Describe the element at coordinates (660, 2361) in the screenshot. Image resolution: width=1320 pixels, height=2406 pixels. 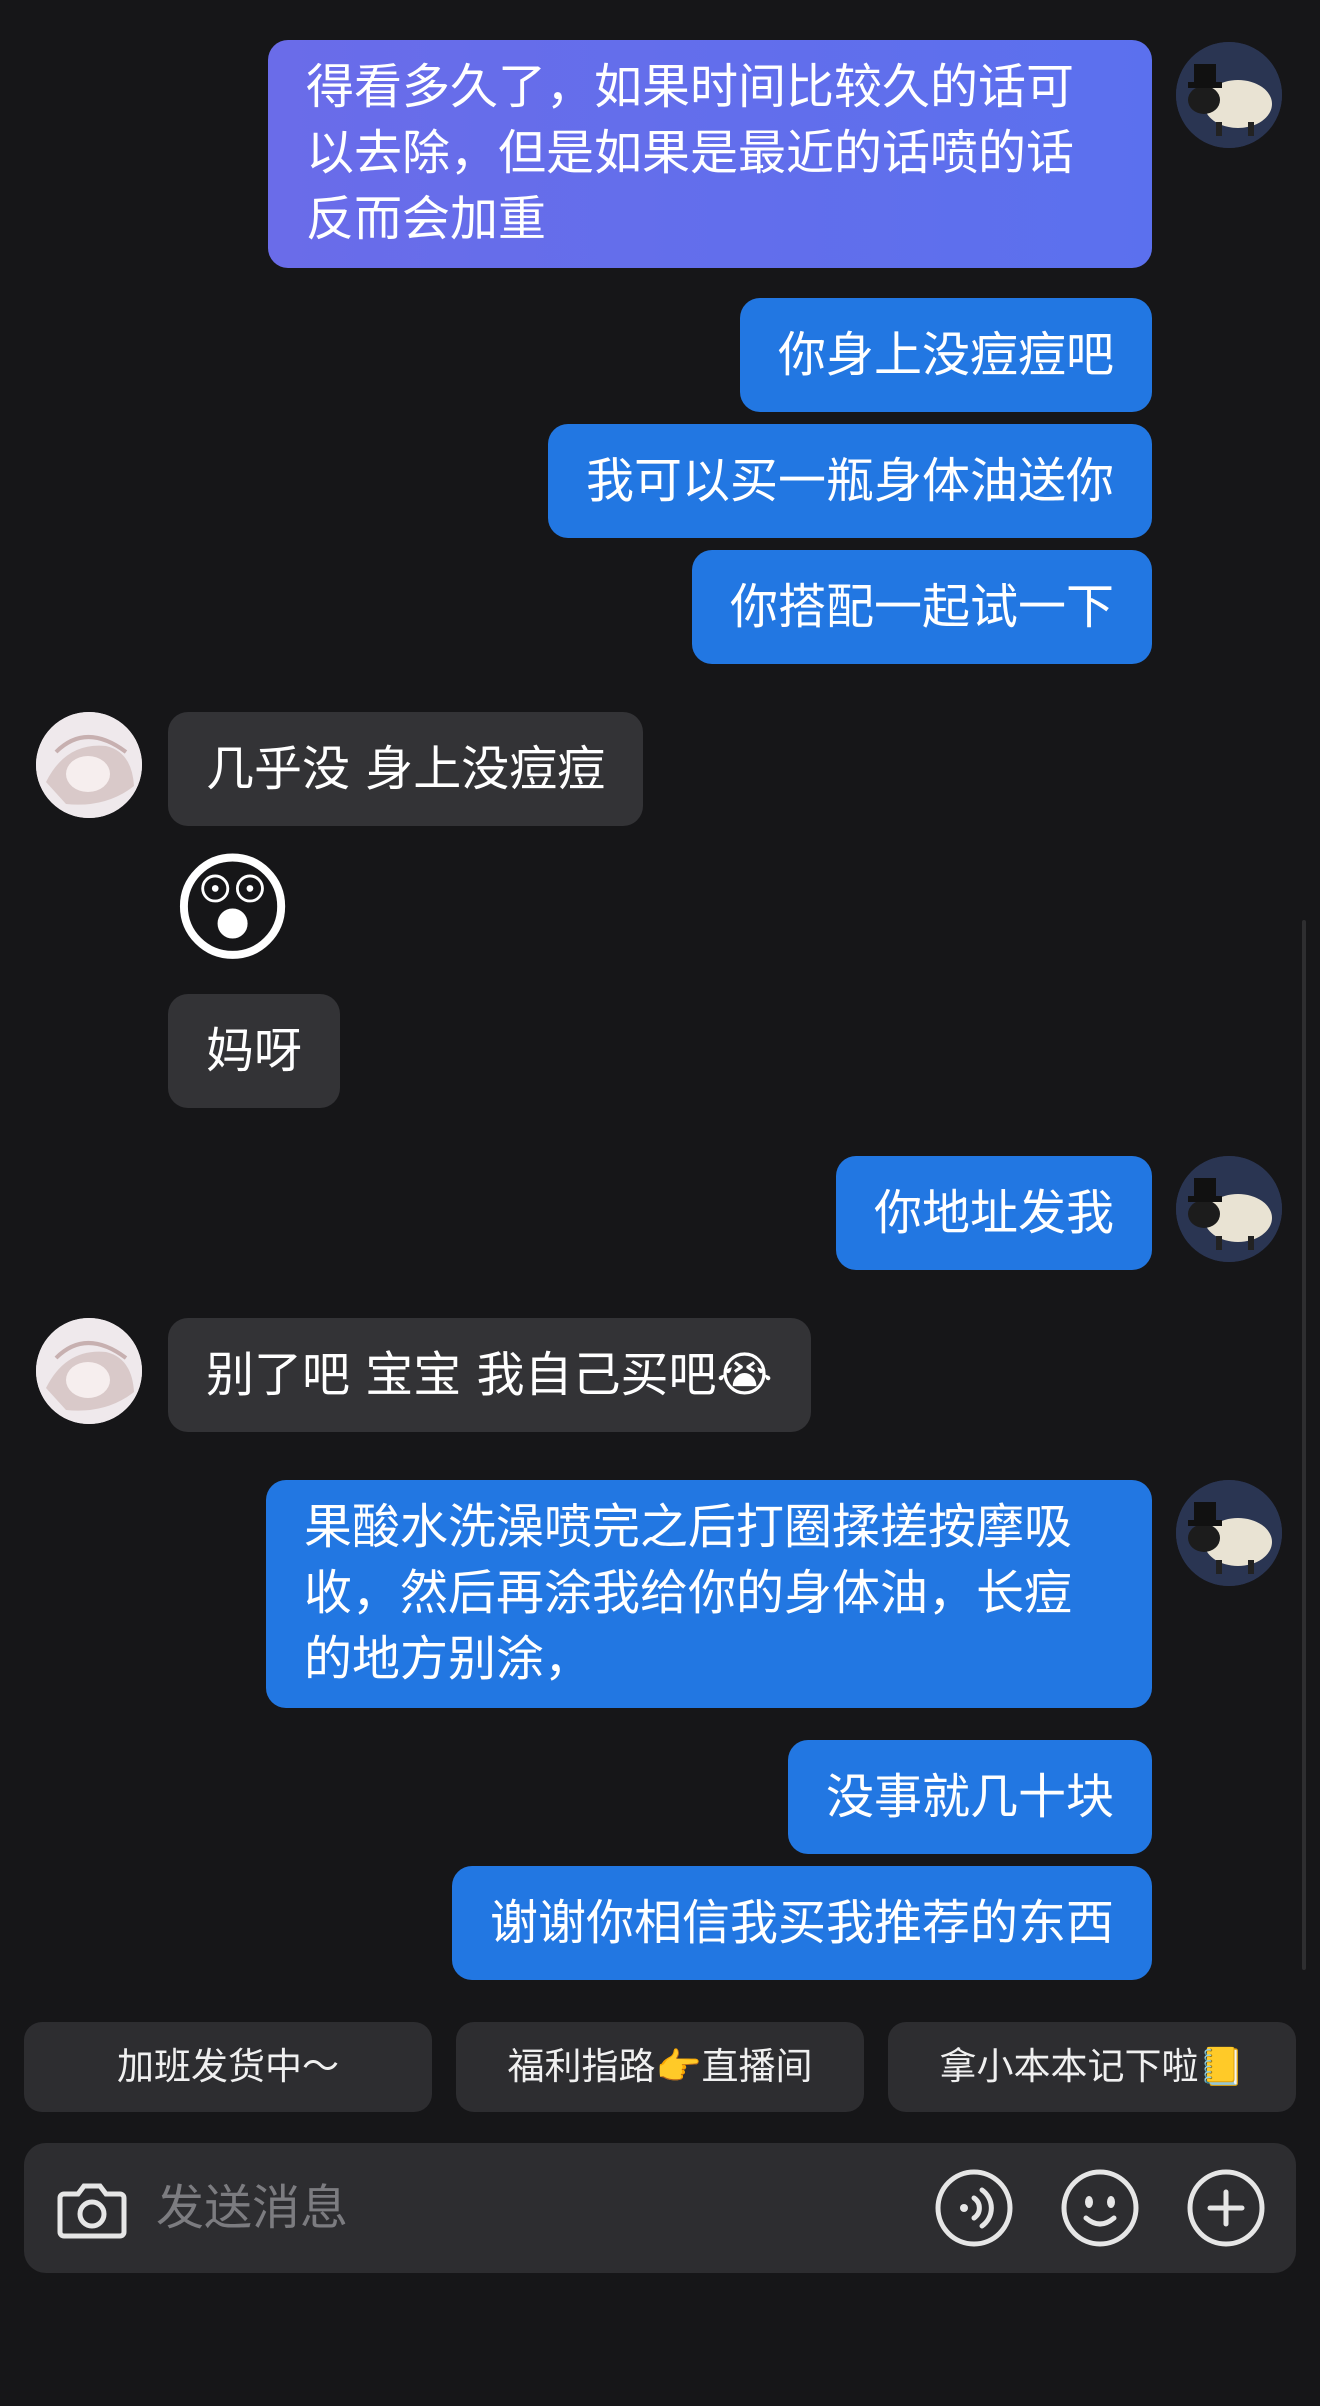
I see `bottom-safe-area` at that location.